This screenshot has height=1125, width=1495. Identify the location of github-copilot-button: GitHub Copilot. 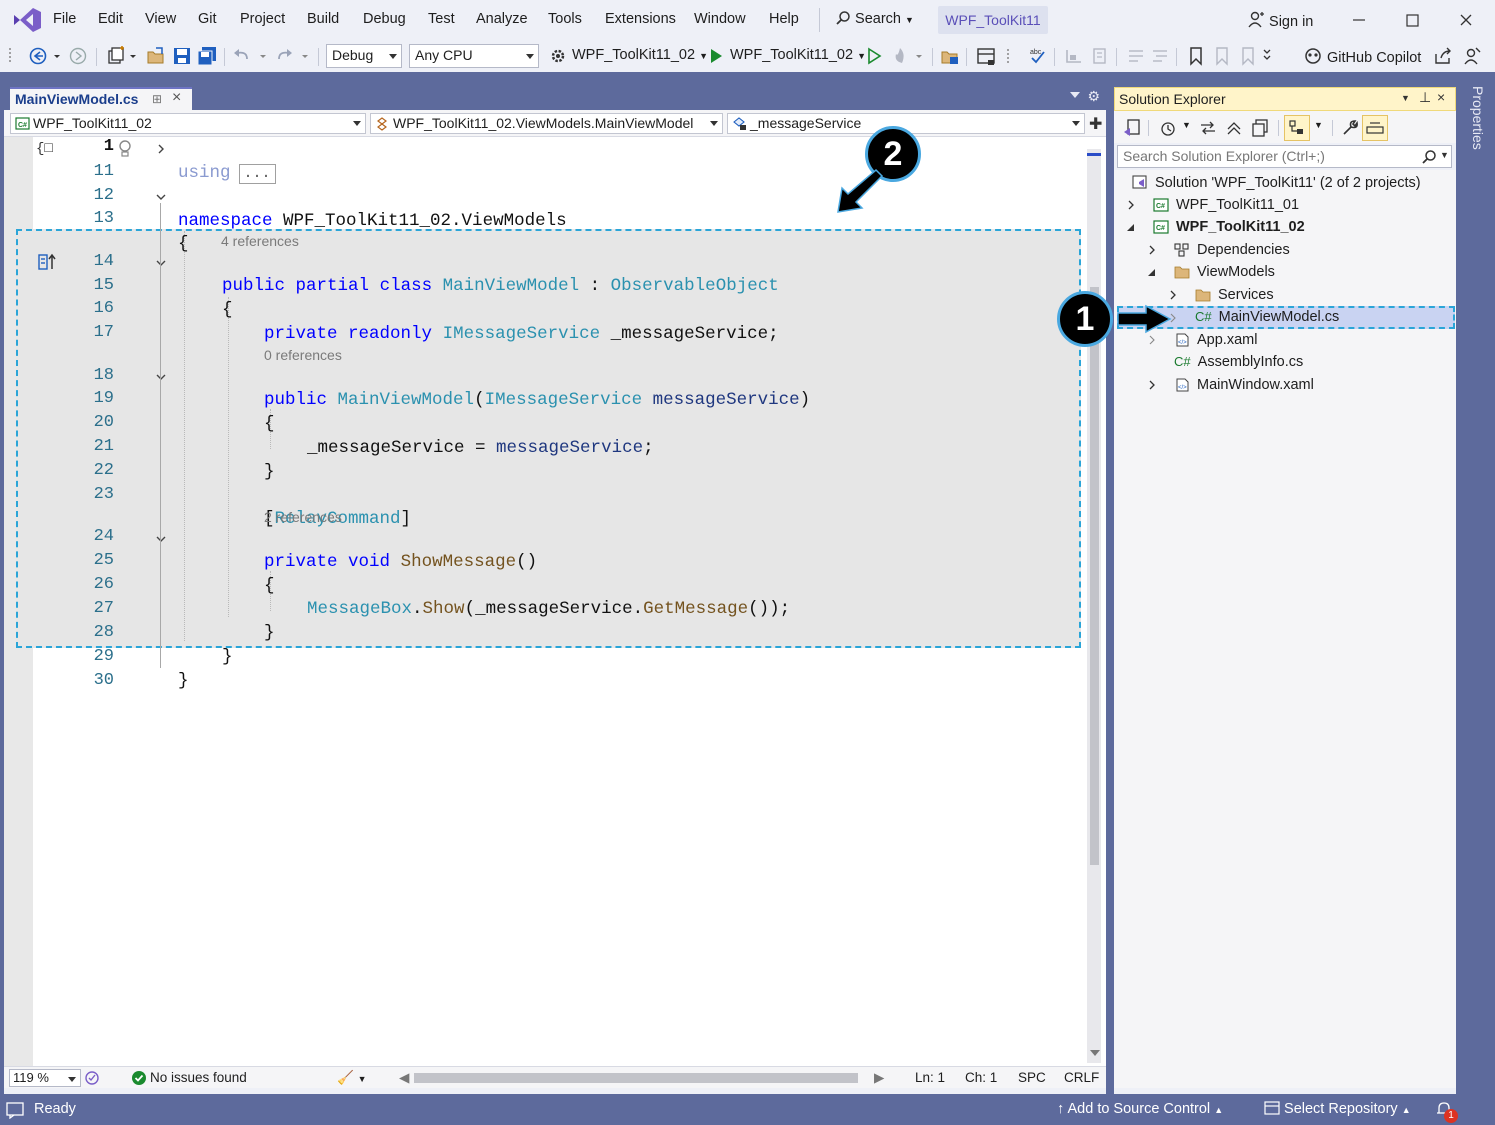
(1362, 56).